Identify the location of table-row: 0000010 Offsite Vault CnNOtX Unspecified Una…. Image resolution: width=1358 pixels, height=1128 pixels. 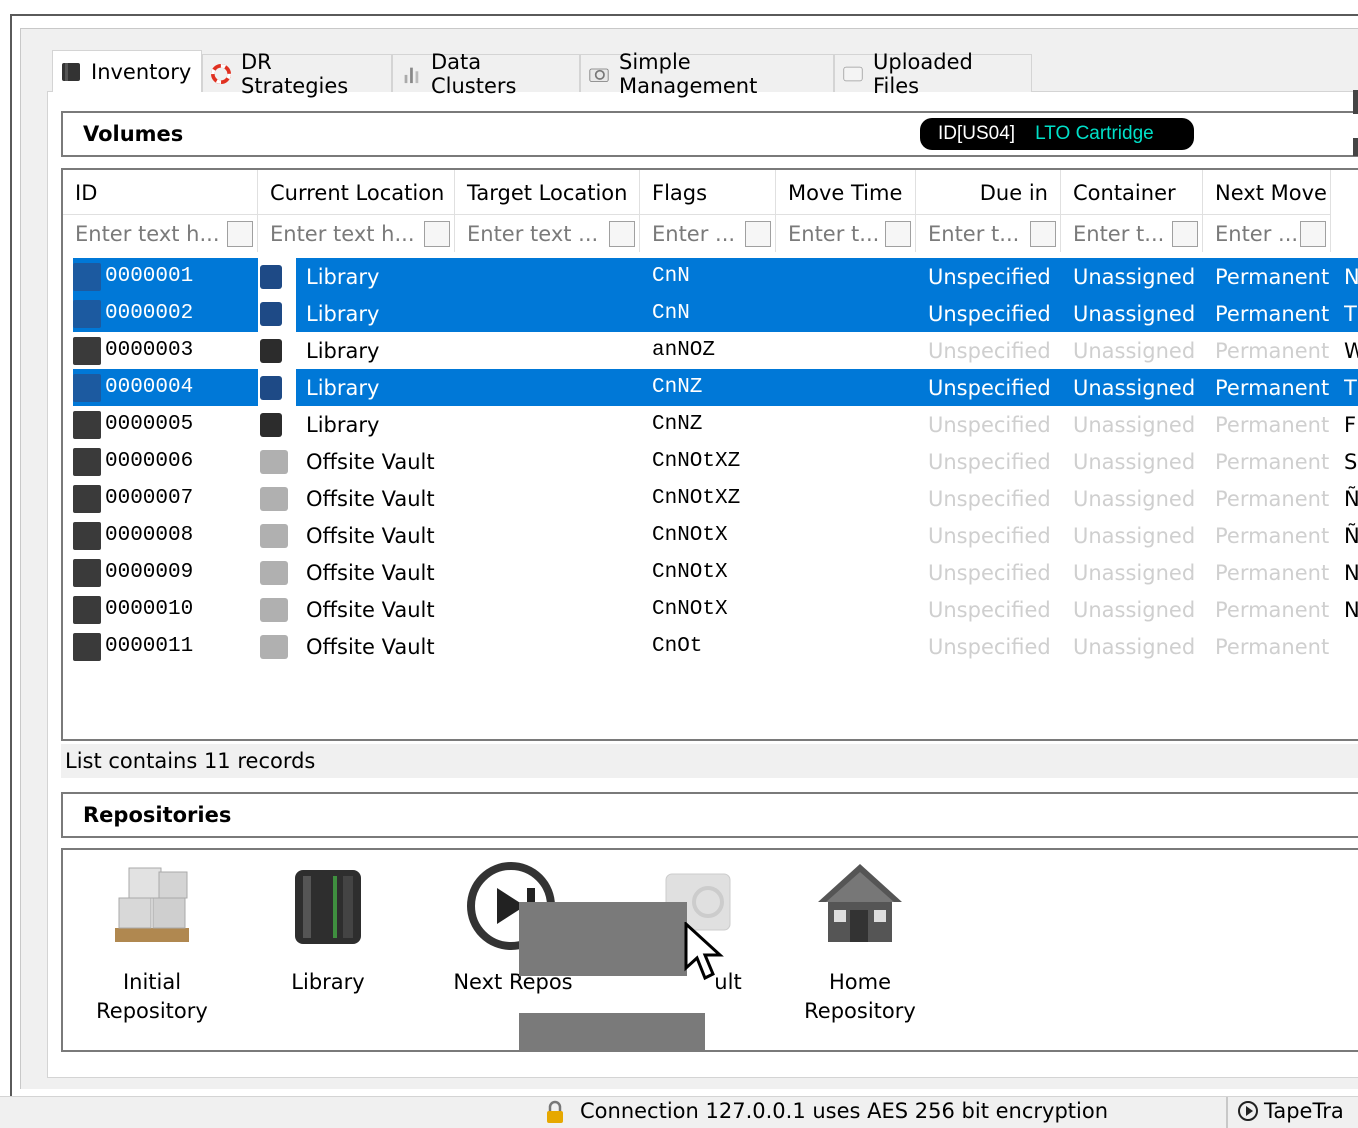
(710, 609).